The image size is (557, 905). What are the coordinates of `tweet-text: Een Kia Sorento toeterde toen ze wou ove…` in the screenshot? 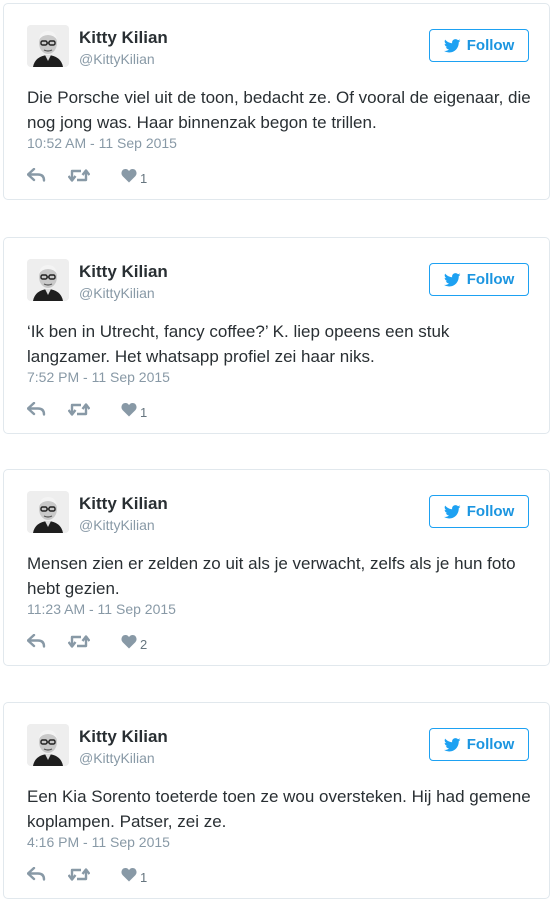 It's located at (279, 809).